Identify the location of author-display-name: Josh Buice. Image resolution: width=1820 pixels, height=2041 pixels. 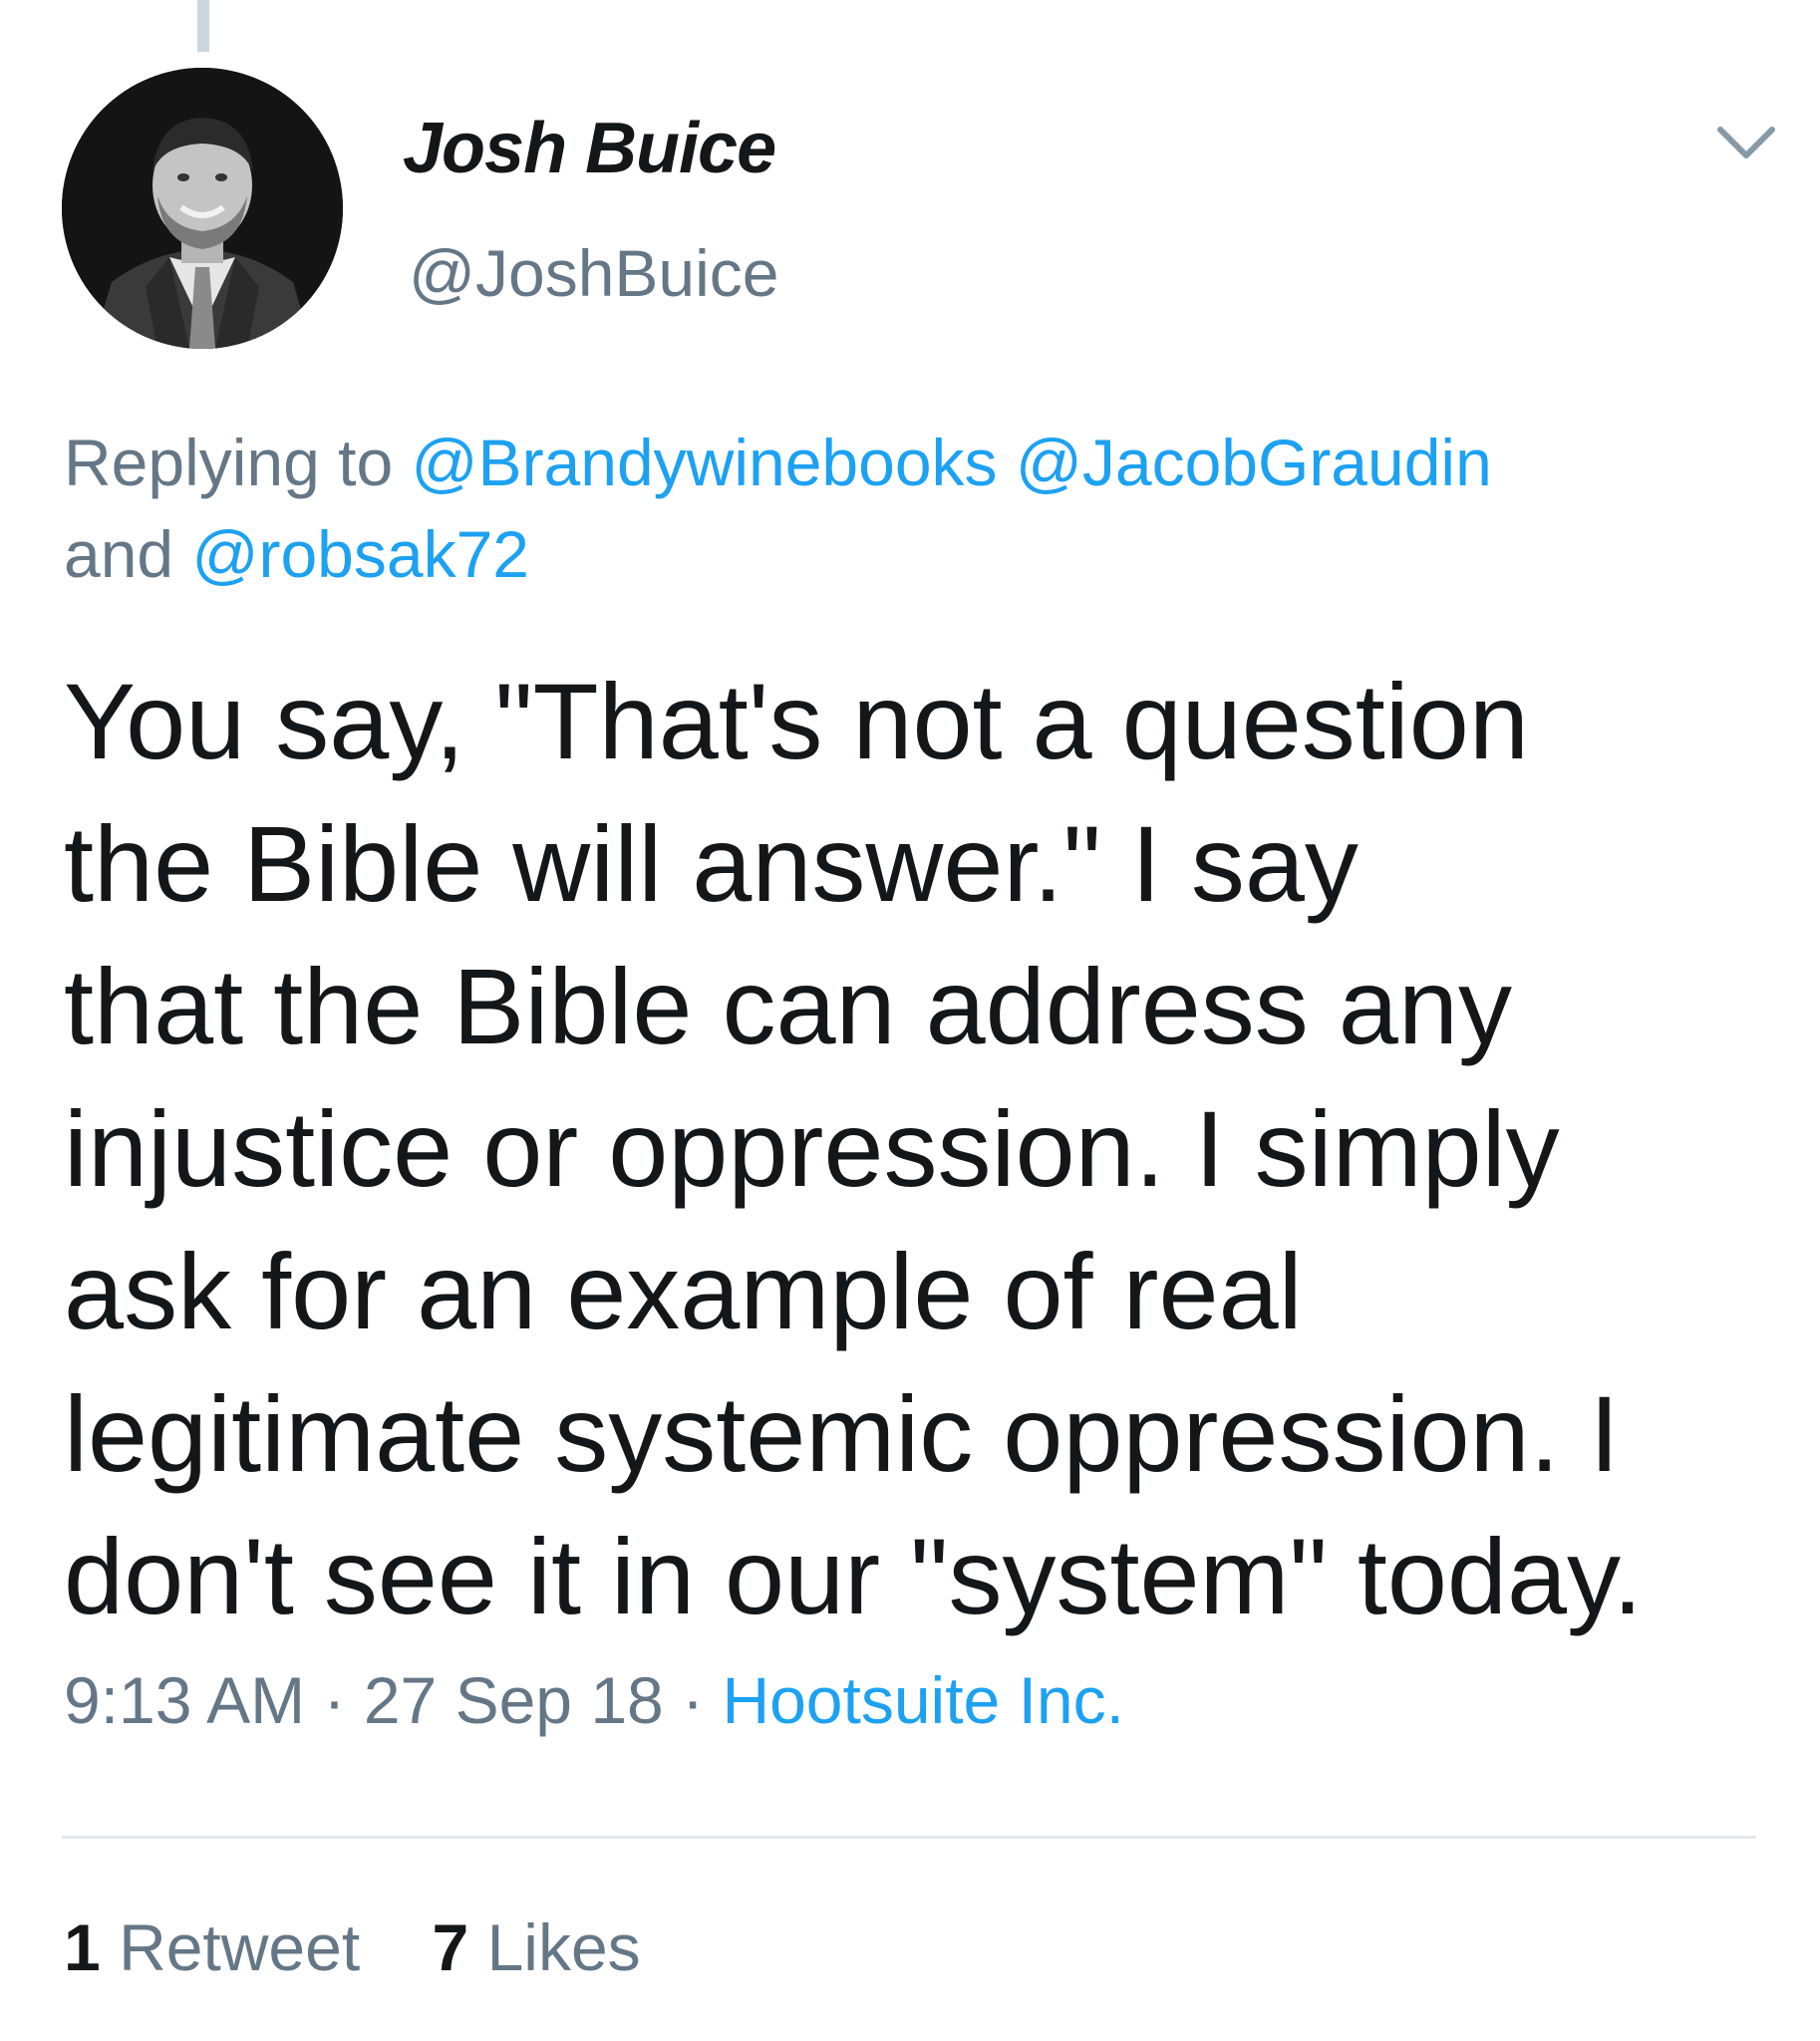
(589, 148).